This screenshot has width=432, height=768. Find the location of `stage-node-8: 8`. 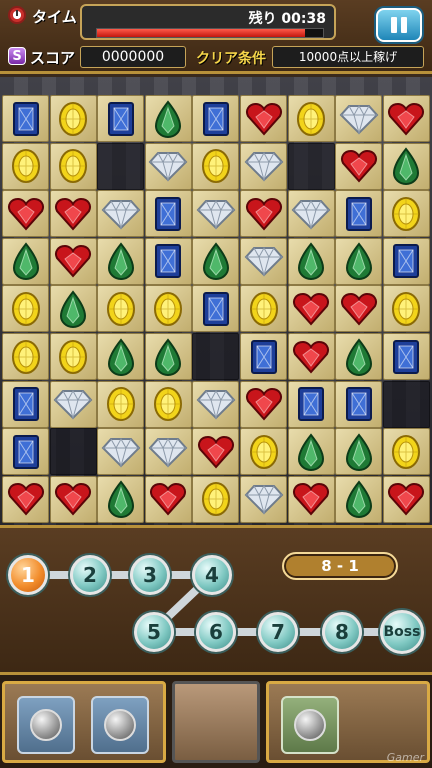

stage-node-8: 8 is located at coordinates (342, 632).